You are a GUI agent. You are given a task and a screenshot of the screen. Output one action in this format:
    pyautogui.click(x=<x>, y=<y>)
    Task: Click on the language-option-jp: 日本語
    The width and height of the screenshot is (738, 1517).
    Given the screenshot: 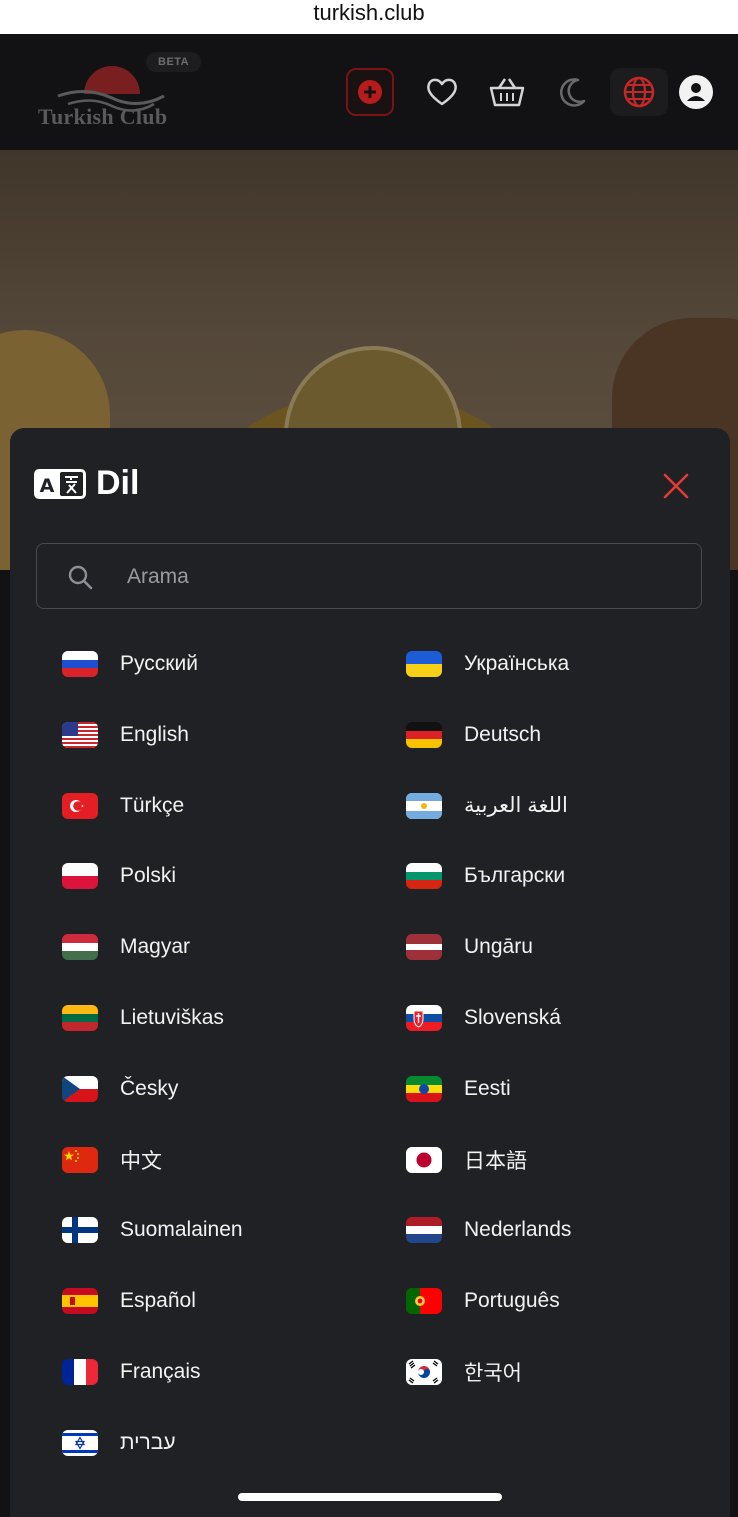 What is the action you would take?
    pyautogui.click(x=466, y=1160)
    